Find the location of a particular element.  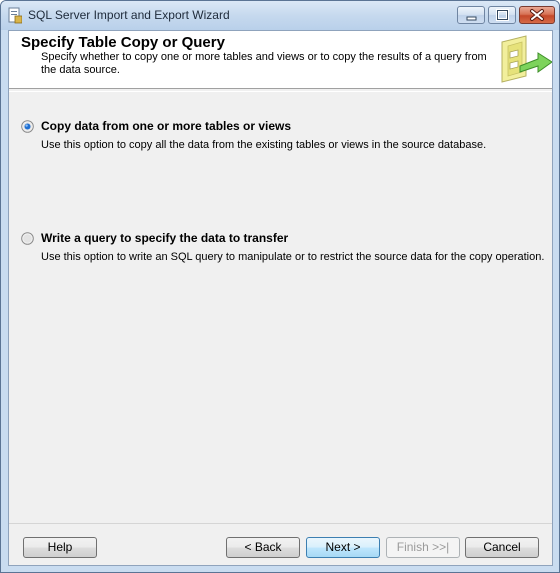

close-button is located at coordinates (537, 15).